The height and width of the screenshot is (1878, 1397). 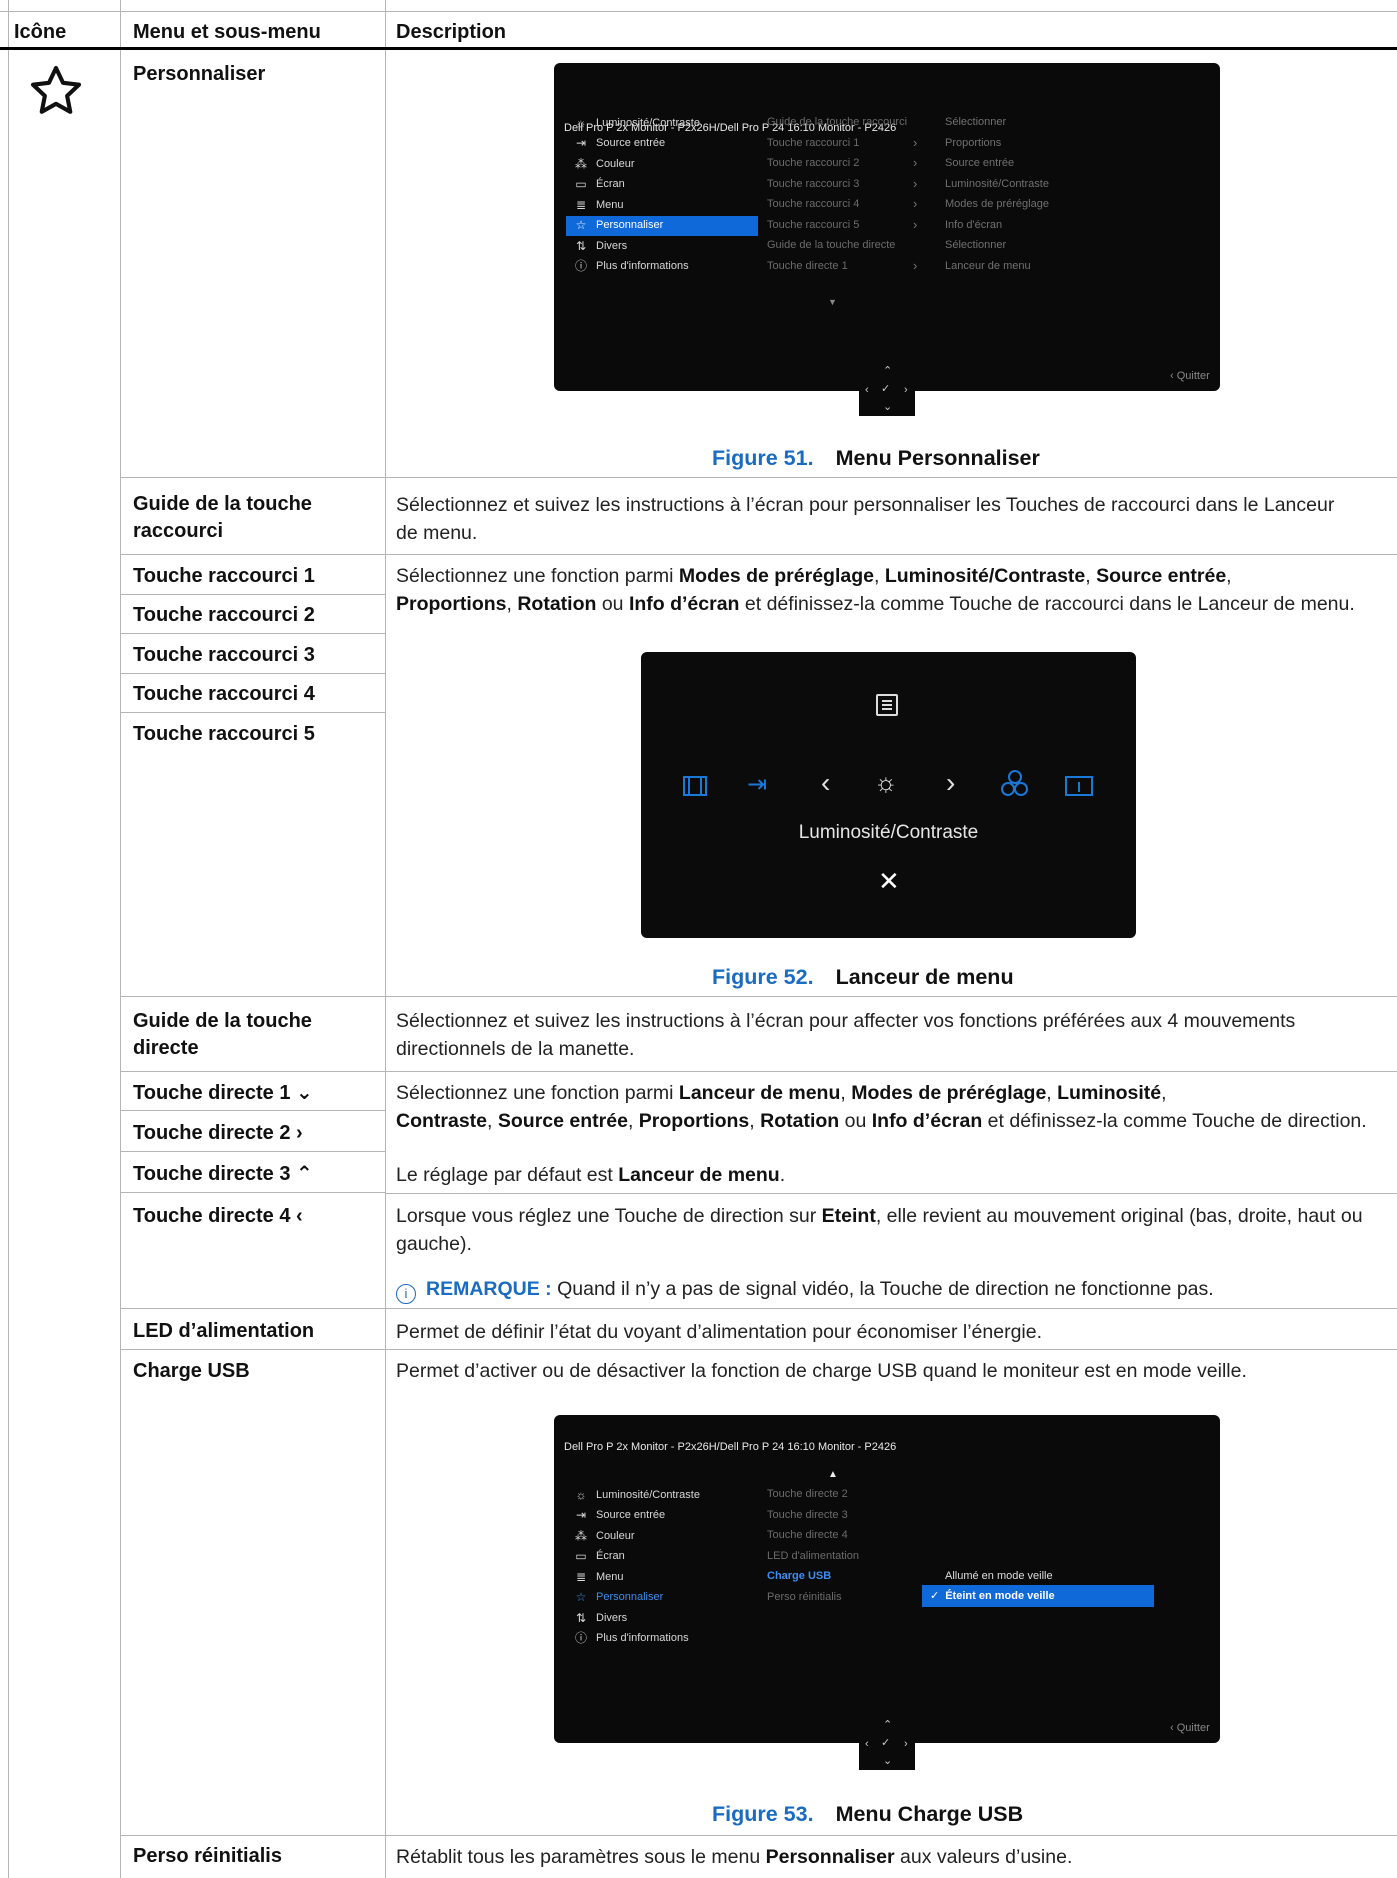 I want to click on header-rule, so click(x=698, y=48).